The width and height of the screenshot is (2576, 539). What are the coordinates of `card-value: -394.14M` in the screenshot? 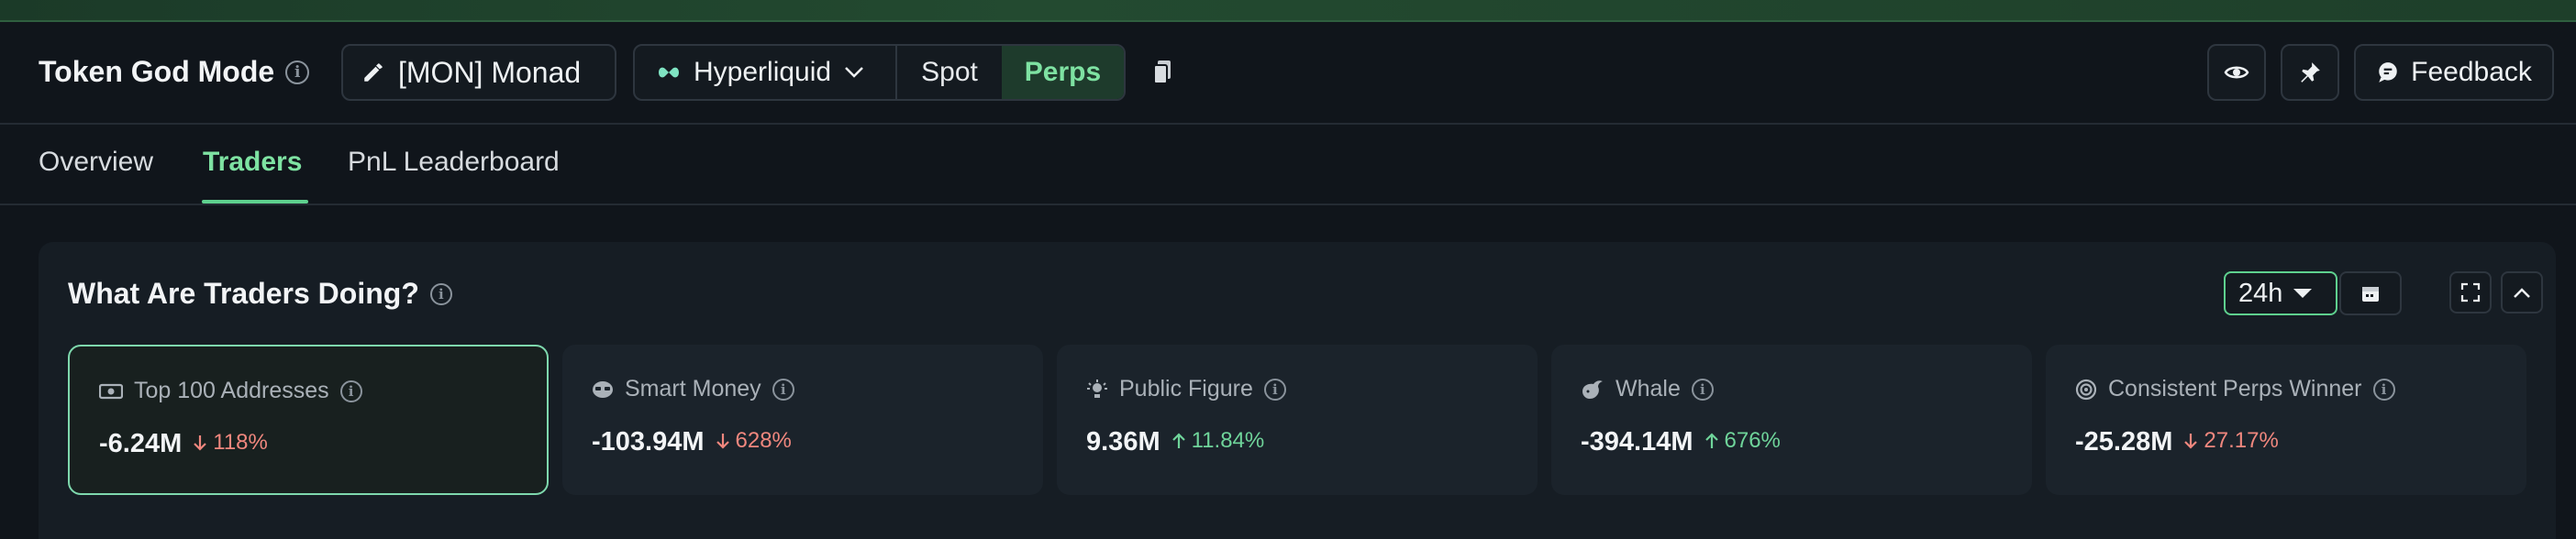 It's located at (1637, 441).